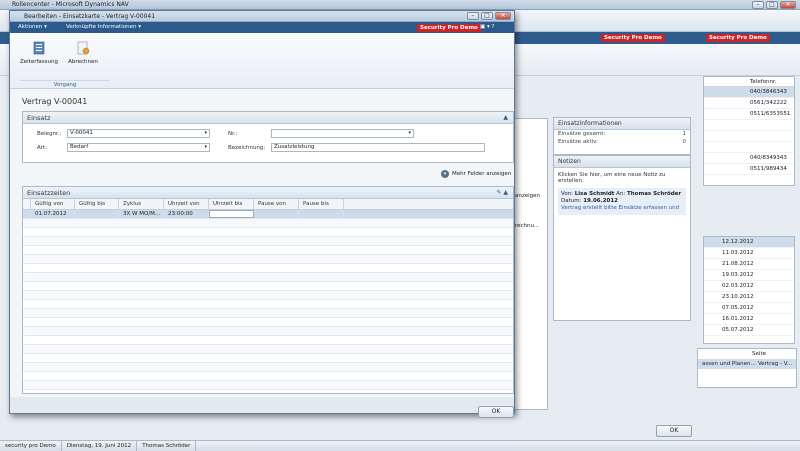 This screenshot has height=451, width=800. Describe the element at coordinates (53, 204) in the screenshot. I see `col-gueltig-von: Gültig von` at that location.